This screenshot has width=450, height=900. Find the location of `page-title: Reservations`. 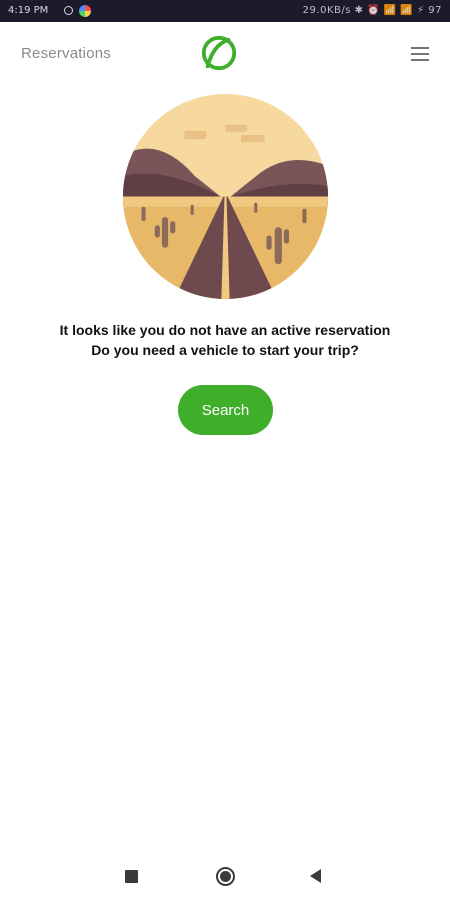

page-title: Reservations is located at coordinates (66, 53).